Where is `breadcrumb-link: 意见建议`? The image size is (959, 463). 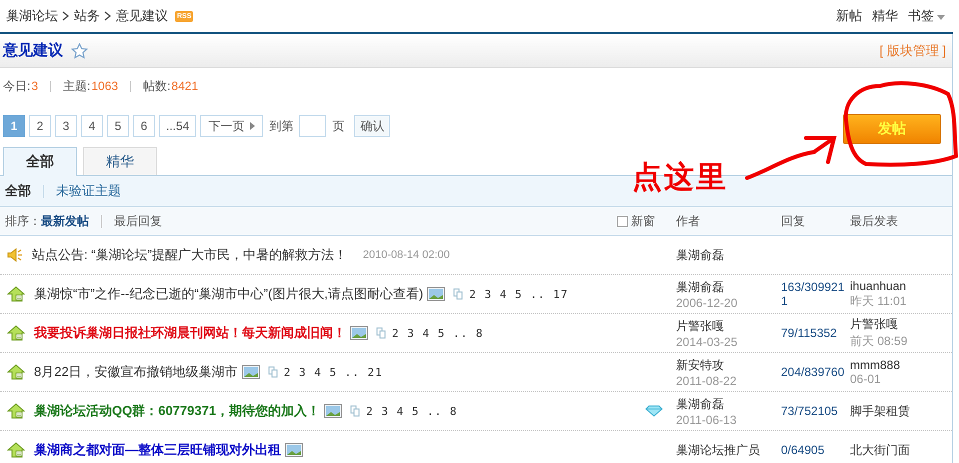
breadcrumb-link: 意见建议 is located at coordinates (142, 16).